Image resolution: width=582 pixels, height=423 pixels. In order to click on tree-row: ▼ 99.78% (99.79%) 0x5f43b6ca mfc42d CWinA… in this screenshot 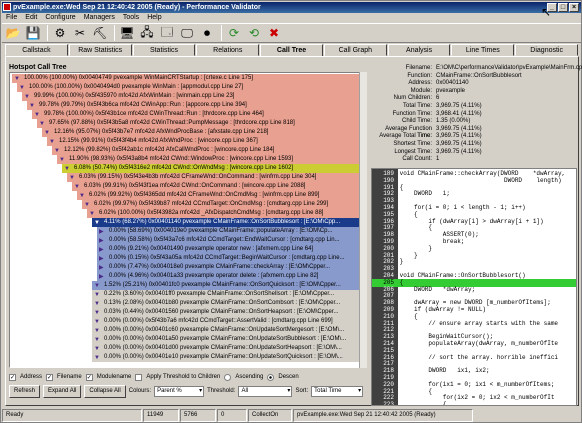, I will do `click(193, 105)`.